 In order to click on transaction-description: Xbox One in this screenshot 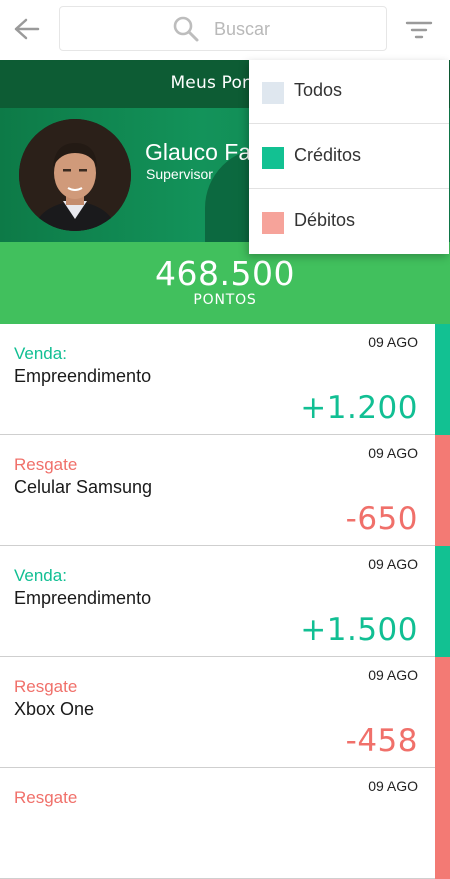, I will do `click(54, 709)`.